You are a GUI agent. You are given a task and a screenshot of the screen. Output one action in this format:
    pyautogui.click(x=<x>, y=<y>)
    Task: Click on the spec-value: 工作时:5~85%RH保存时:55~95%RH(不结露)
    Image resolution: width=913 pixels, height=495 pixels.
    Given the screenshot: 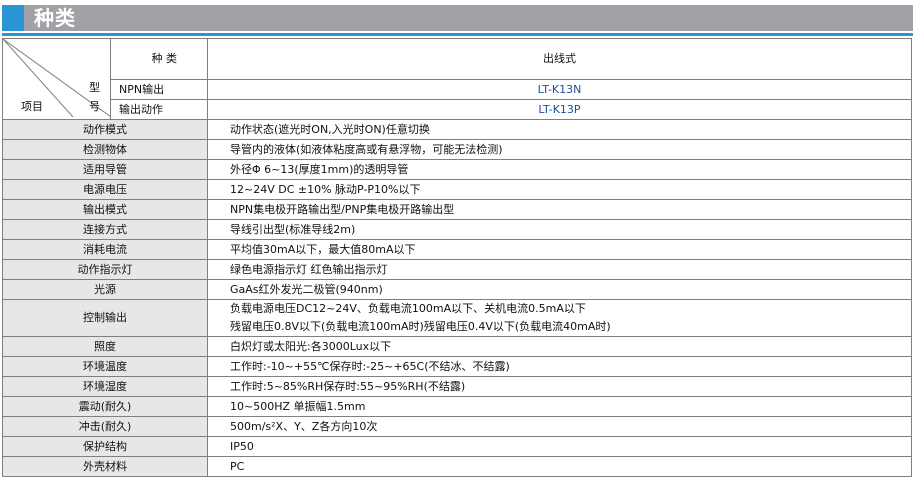 What is the action you would take?
    pyautogui.click(x=559, y=386)
    